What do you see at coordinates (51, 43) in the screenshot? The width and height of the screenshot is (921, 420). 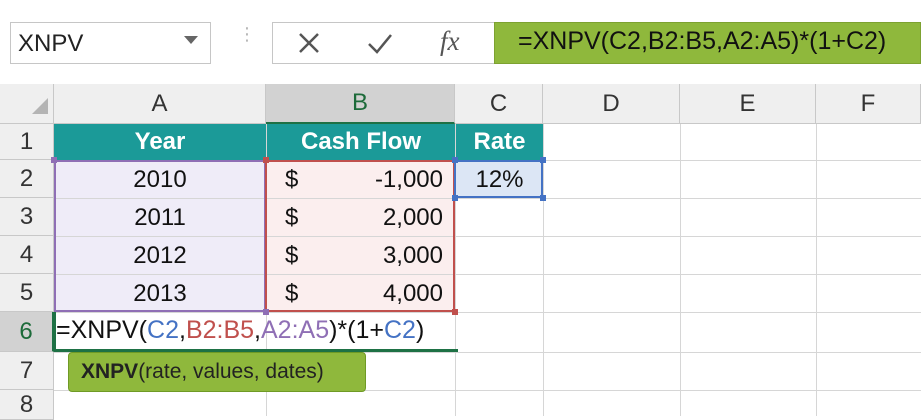 I see `name-box-value: XNPV` at bounding box center [51, 43].